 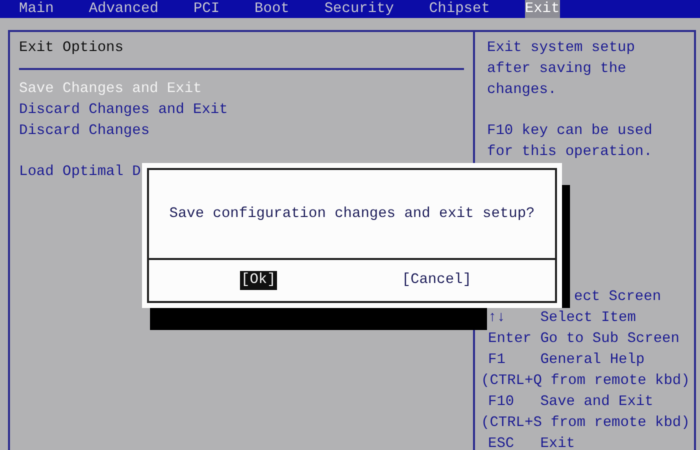 I want to click on key-description: Exit, so click(x=558, y=442).